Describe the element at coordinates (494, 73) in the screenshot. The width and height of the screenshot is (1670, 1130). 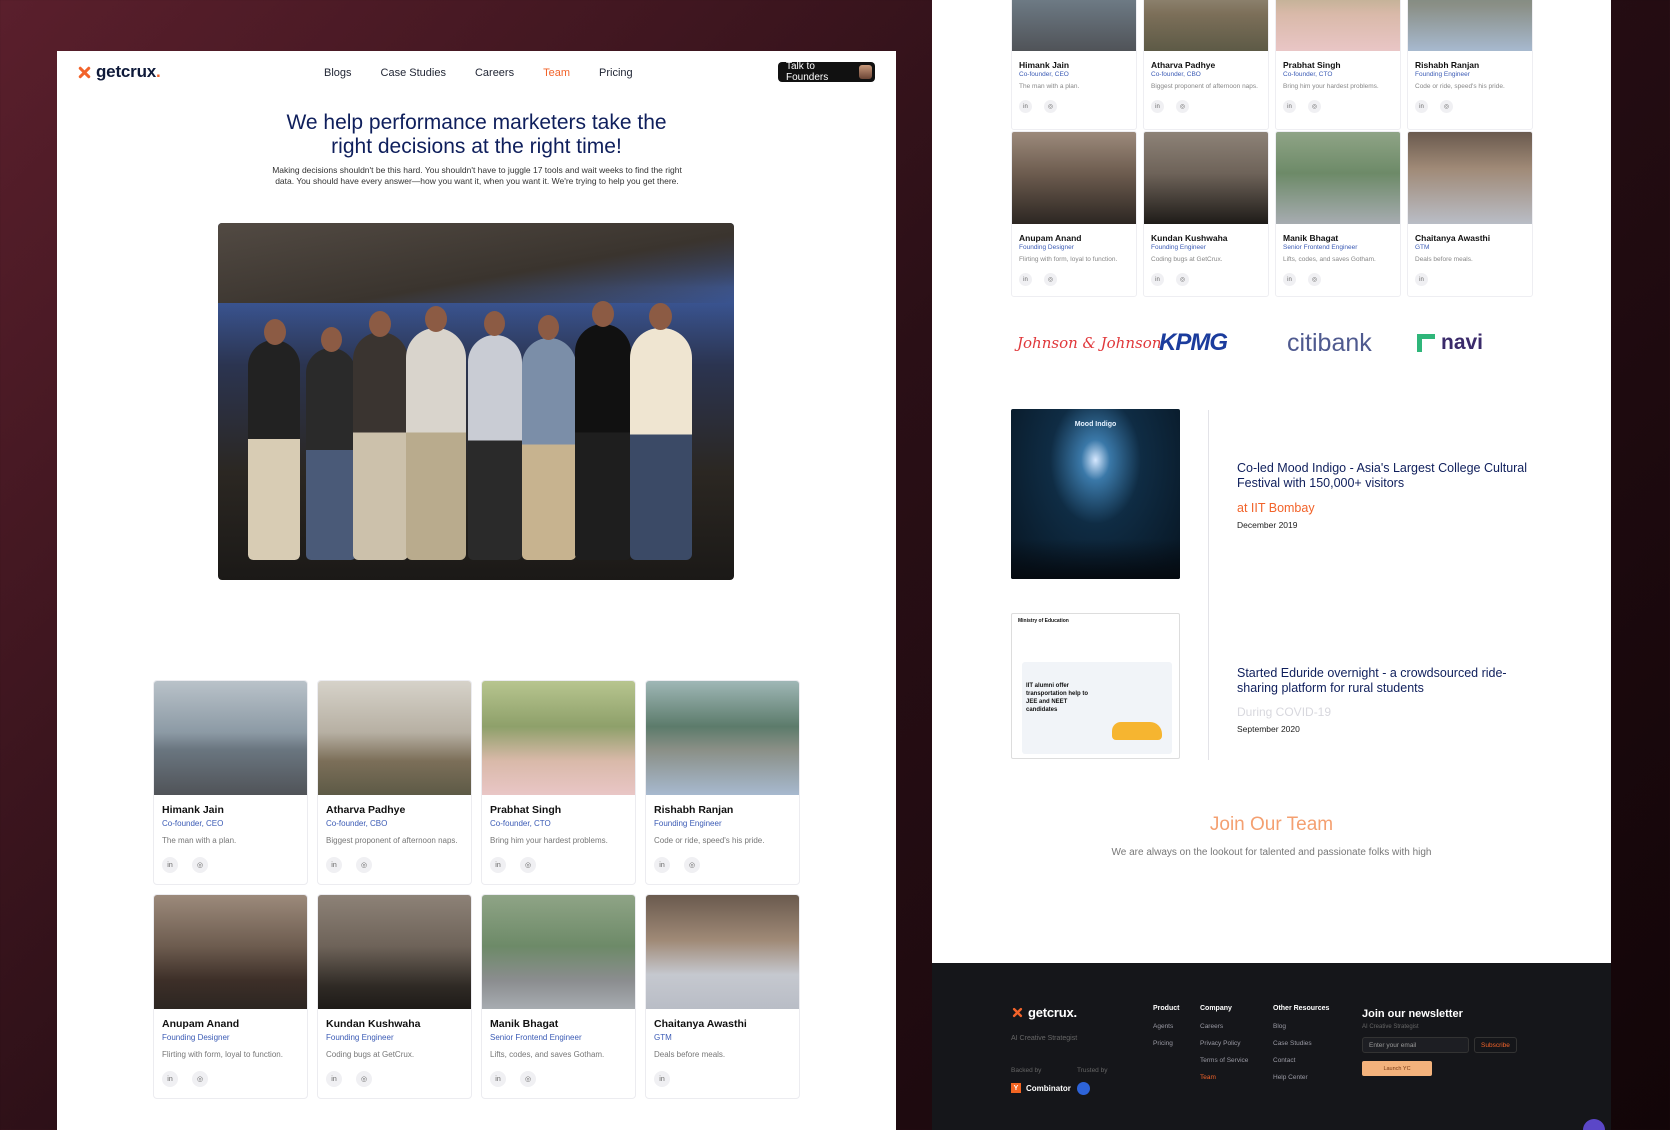
I see `nav-careers: Careers` at that location.